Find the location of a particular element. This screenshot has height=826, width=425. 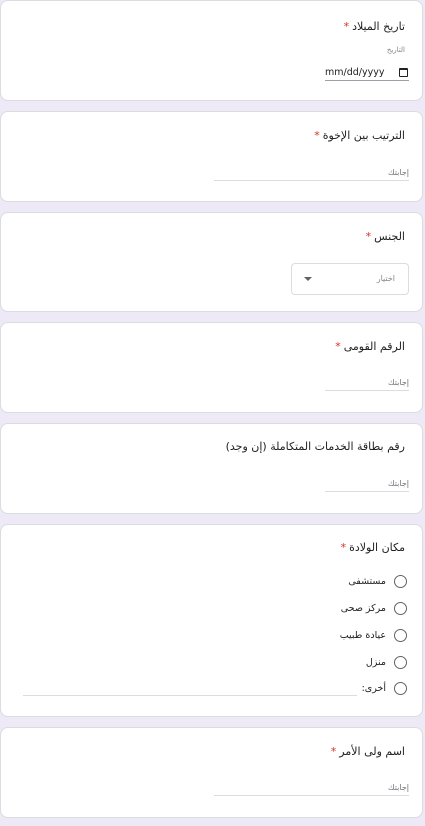

calendar-icon is located at coordinates (403, 72).